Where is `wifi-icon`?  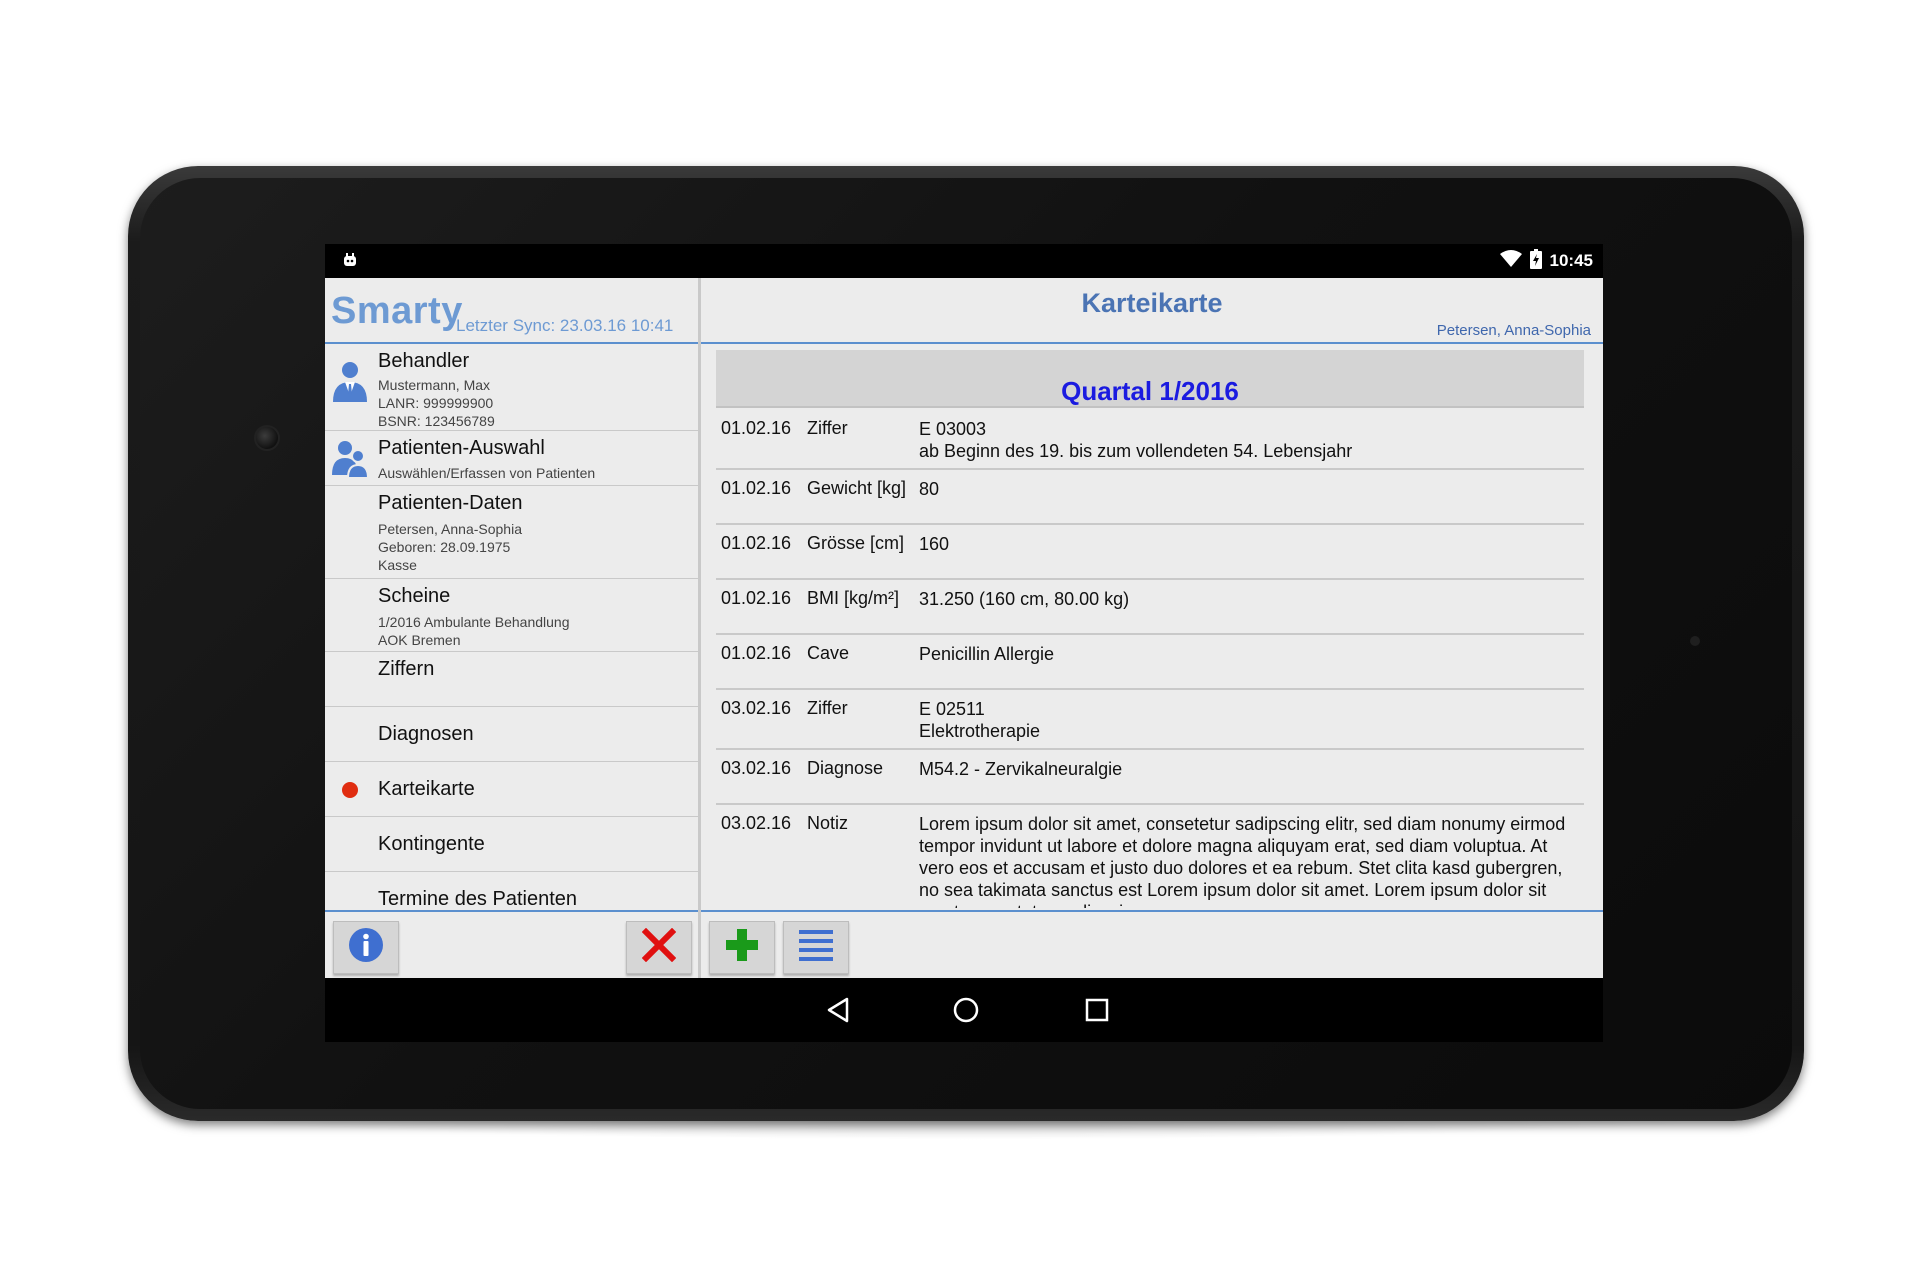
wifi-icon is located at coordinates (1510, 261).